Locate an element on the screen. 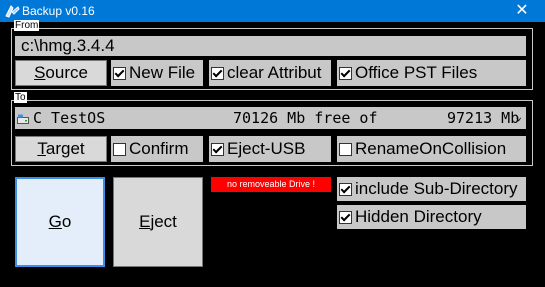  backup-app-icon is located at coordinates (12, 11).